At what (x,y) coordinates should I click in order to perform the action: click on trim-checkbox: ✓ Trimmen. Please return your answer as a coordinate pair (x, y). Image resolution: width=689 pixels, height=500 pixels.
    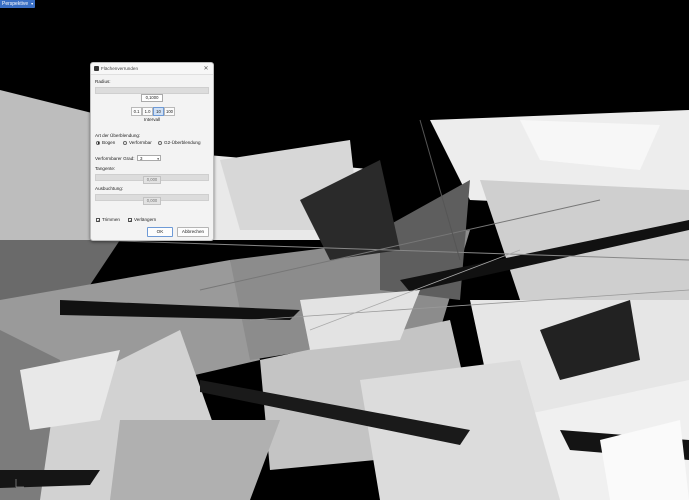
    Looking at the image, I should click on (108, 219).